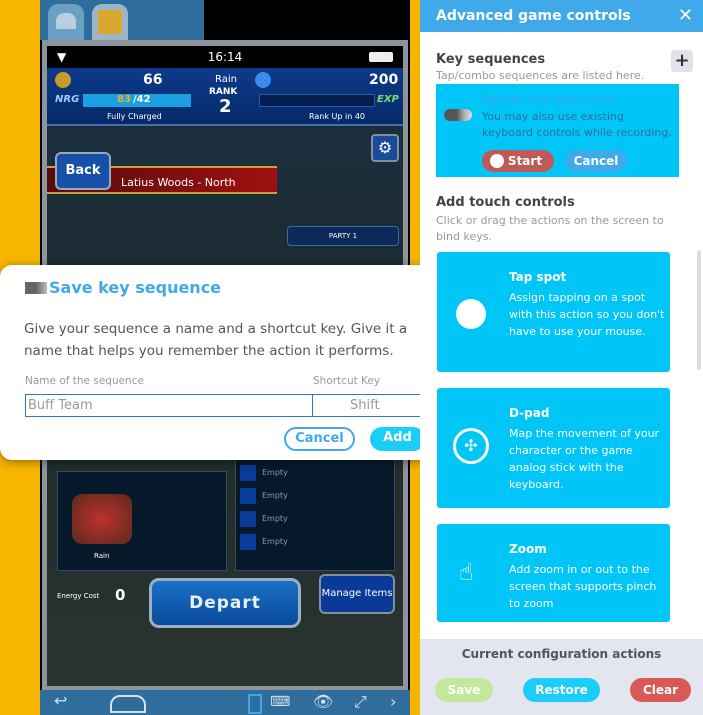 The height and width of the screenshot is (715, 703). What do you see at coordinates (67, 99) in the screenshot?
I see `nrg-label: NRG` at bounding box center [67, 99].